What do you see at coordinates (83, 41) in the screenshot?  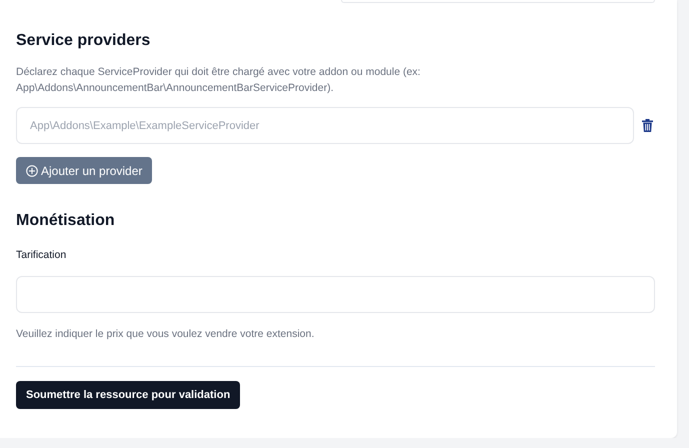 I see `section-heading: Service providers` at bounding box center [83, 41].